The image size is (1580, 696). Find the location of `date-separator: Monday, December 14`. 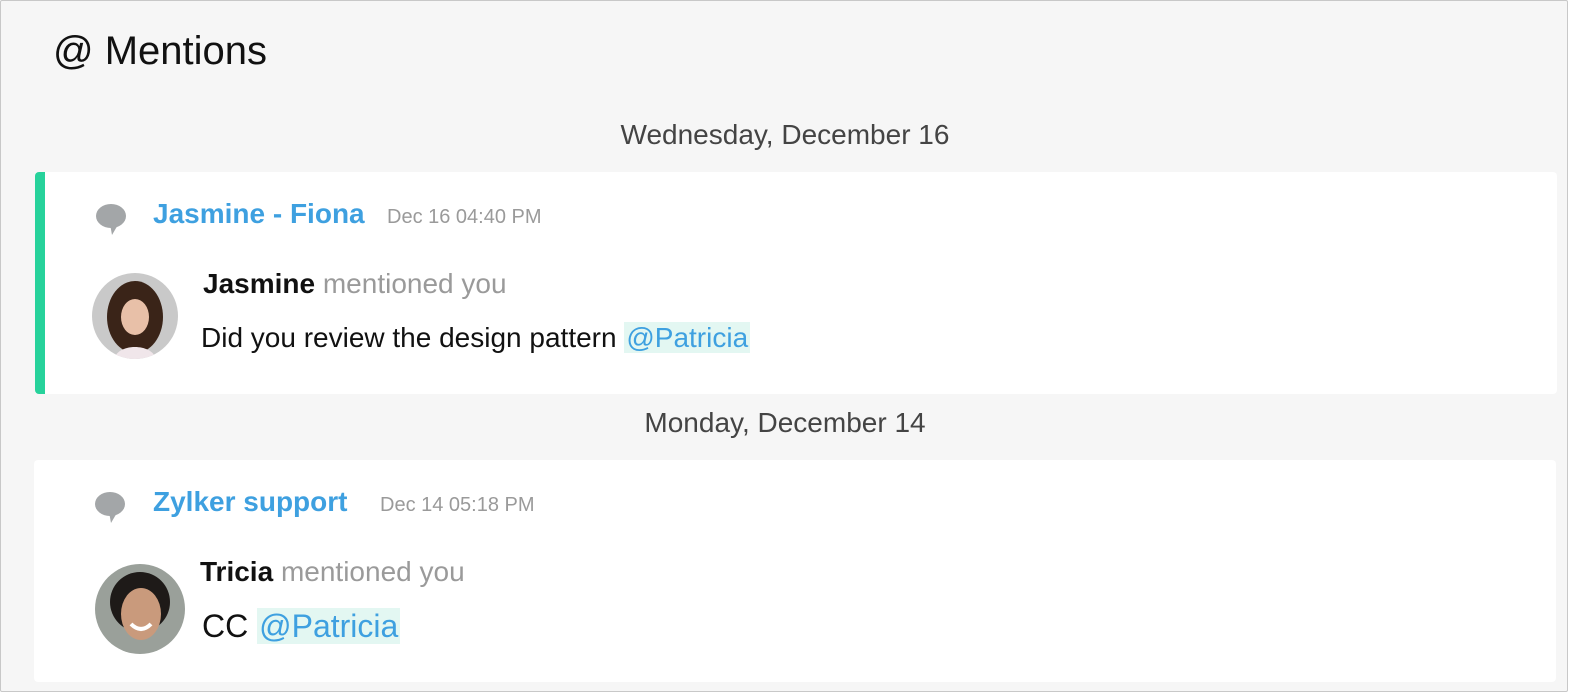

date-separator: Monday, December 14 is located at coordinates (785, 422).